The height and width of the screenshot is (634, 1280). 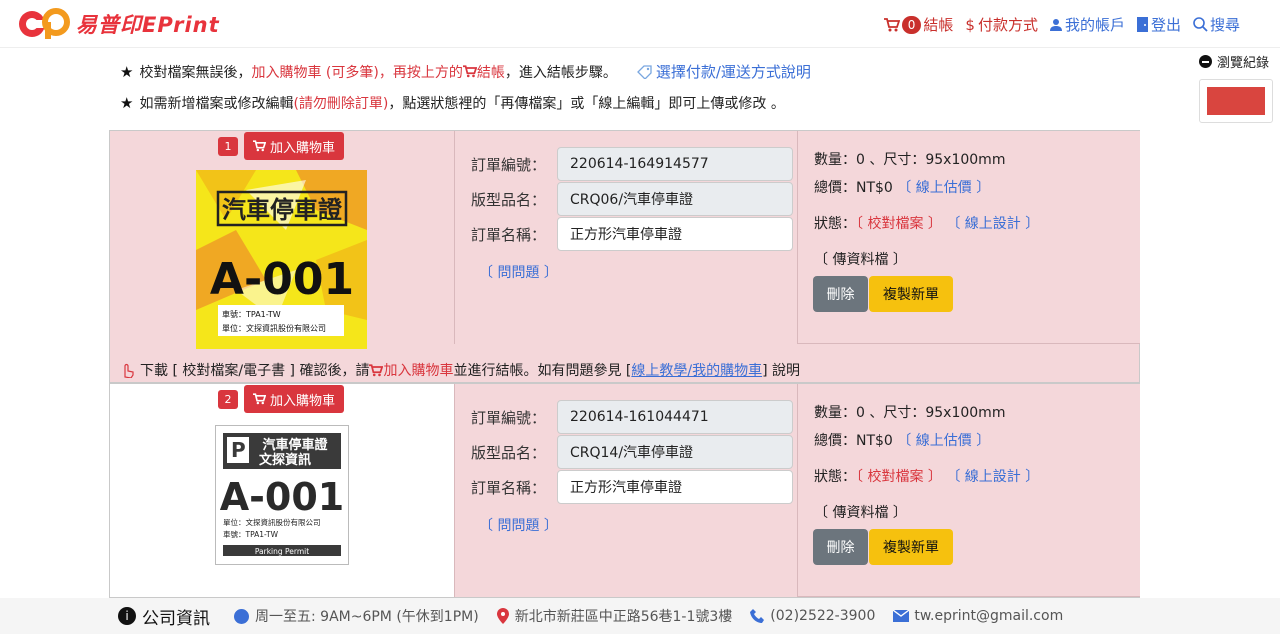 What do you see at coordinates (623, 617) in the screenshot?
I see `address-text: 新北市新莊區中正路56巷1-1號3樓` at bounding box center [623, 617].